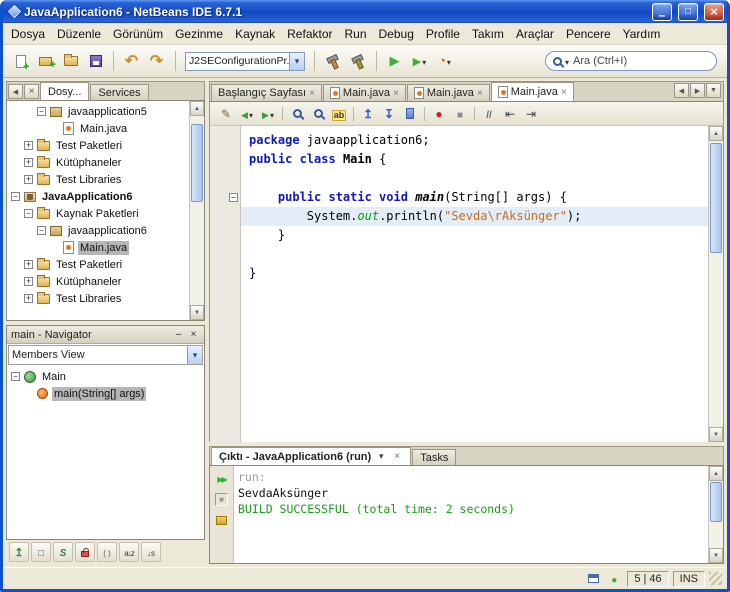 The width and height of the screenshot is (730, 592). I want to click on panel-tab-1: Services, so click(119, 92).